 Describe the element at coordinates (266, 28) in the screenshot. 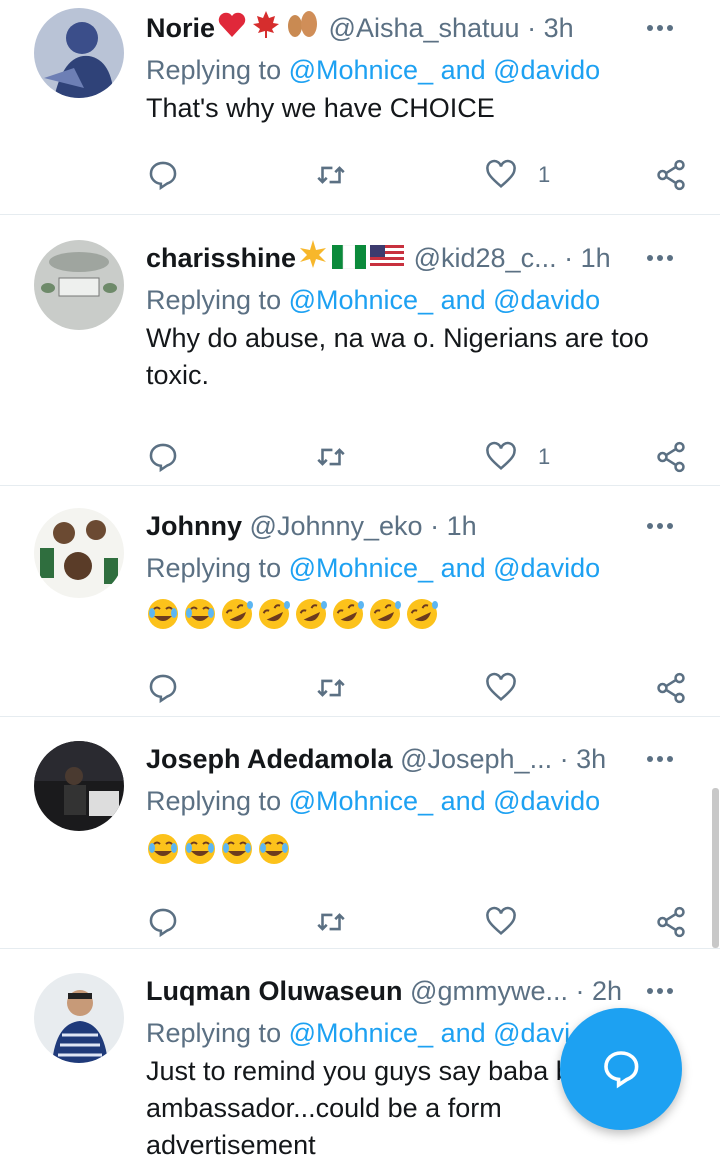

I see `maple-leaf-emoji` at that location.